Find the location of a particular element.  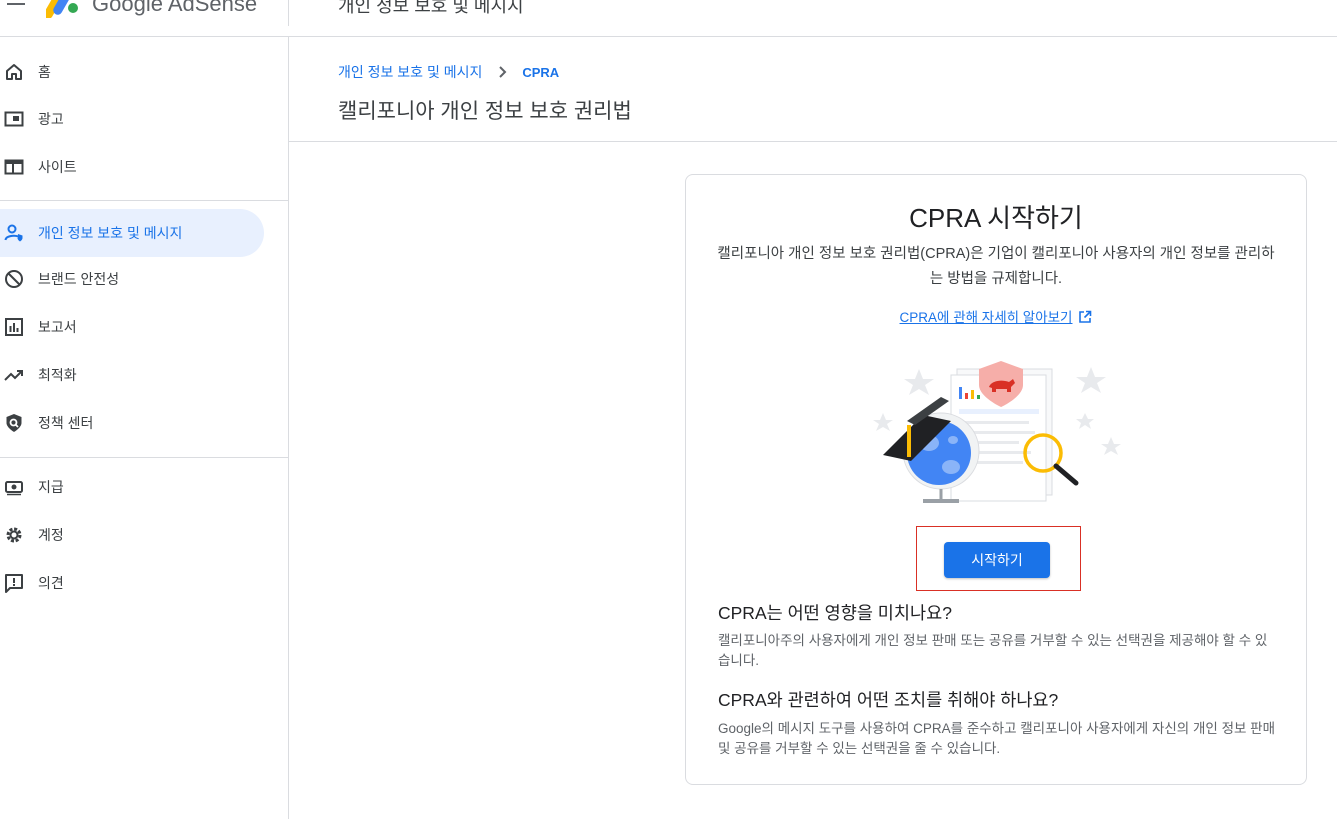

learn-more-link: CPRA에 관해 자세히 알아보기 is located at coordinates (996, 316).